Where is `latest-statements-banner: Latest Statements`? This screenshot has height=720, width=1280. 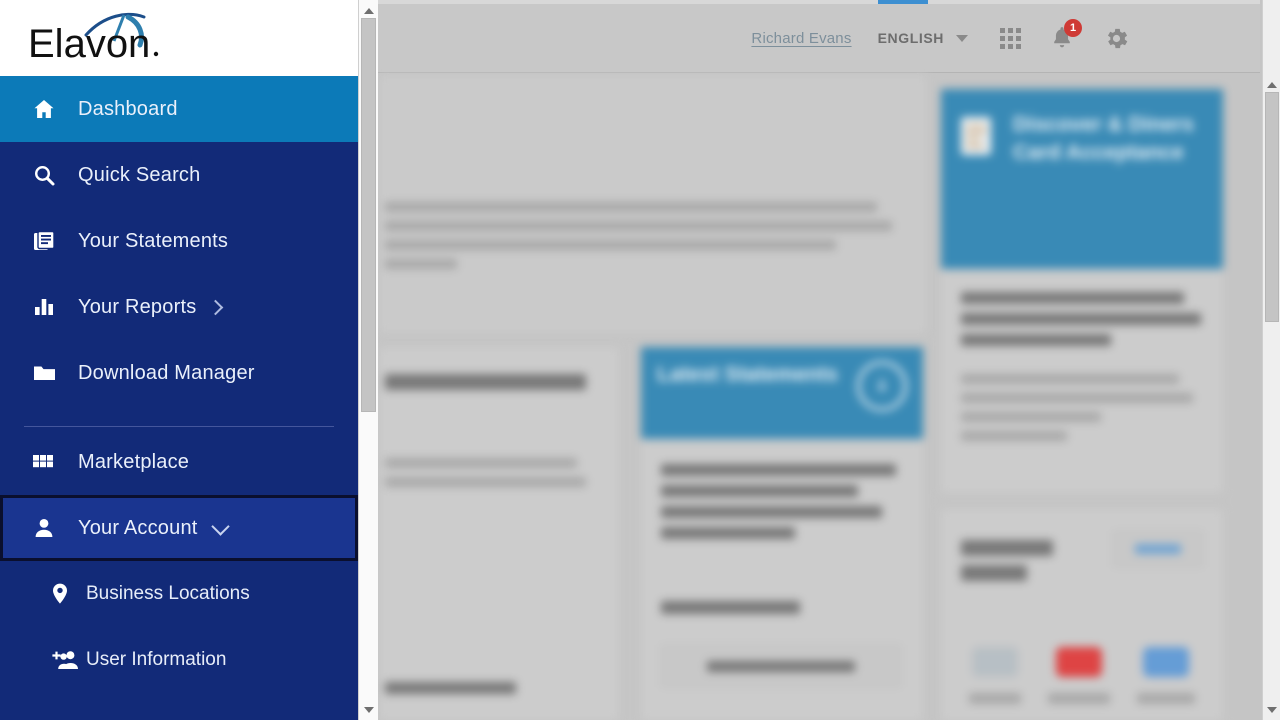
latest-statements-banner: Latest Statements is located at coordinates (782, 393).